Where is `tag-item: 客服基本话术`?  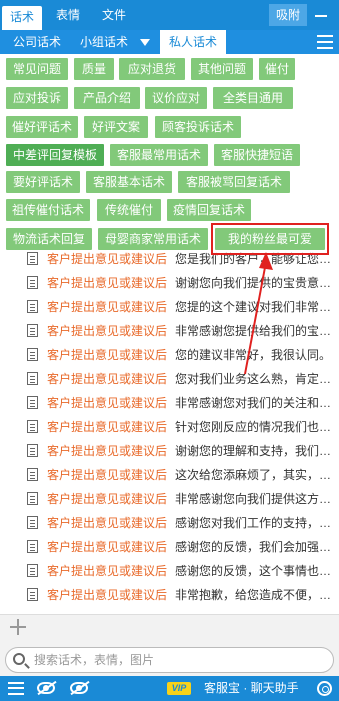 tag-item: 客服基本话术 is located at coordinates (129, 182).